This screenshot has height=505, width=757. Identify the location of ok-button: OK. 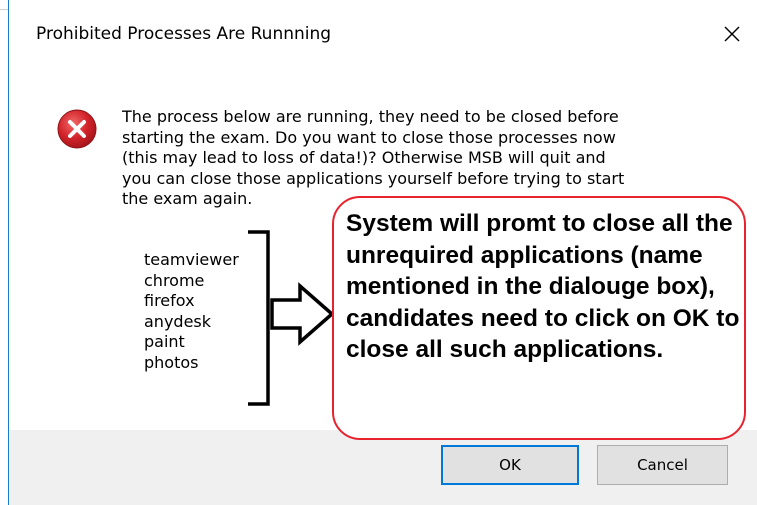
(510, 465).